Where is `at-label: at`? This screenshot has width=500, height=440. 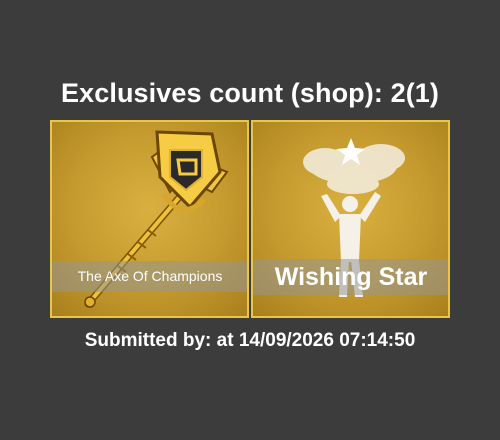
at-label: at is located at coordinates (225, 340).